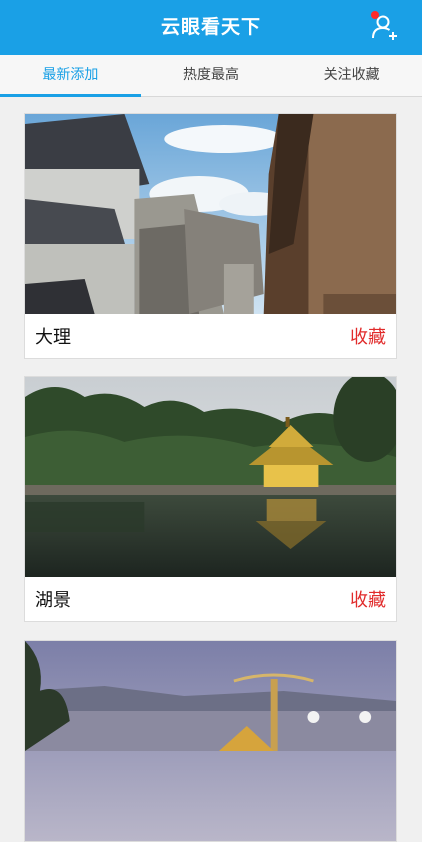 The width and height of the screenshot is (422, 842). I want to click on app-header: 云眼看天下, so click(211, 27).